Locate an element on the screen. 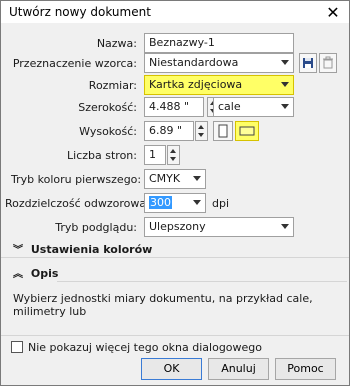  trash-icon-graphic is located at coordinates (328, 62).